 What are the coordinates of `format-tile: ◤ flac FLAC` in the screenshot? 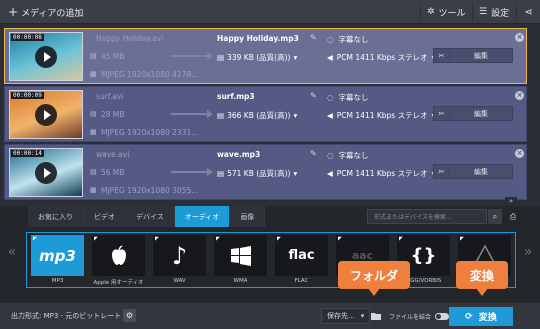 It's located at (301, 260).